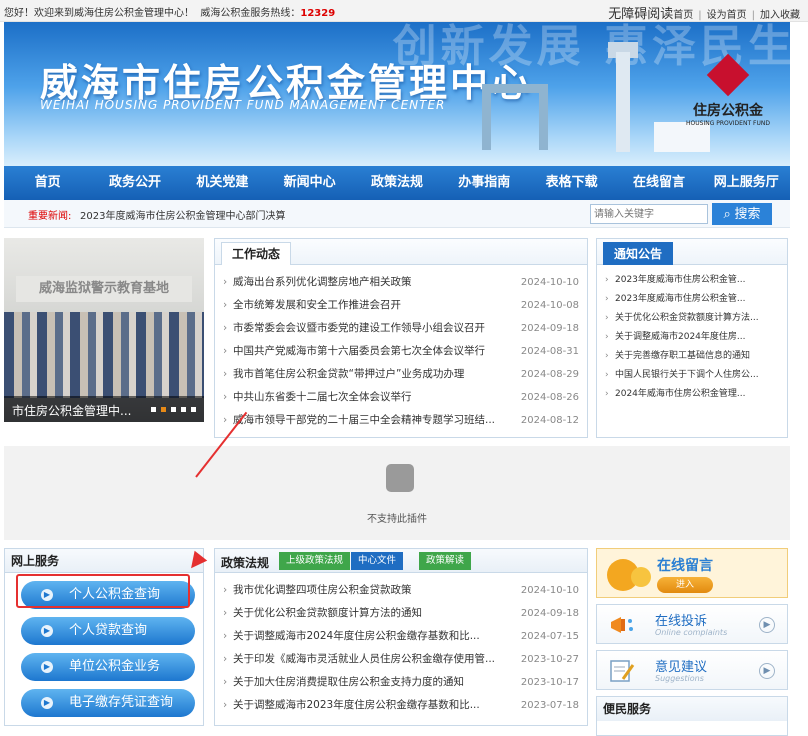  I want to click on plugin-unsupported-message: 不支持此插件, so click(397, 519).